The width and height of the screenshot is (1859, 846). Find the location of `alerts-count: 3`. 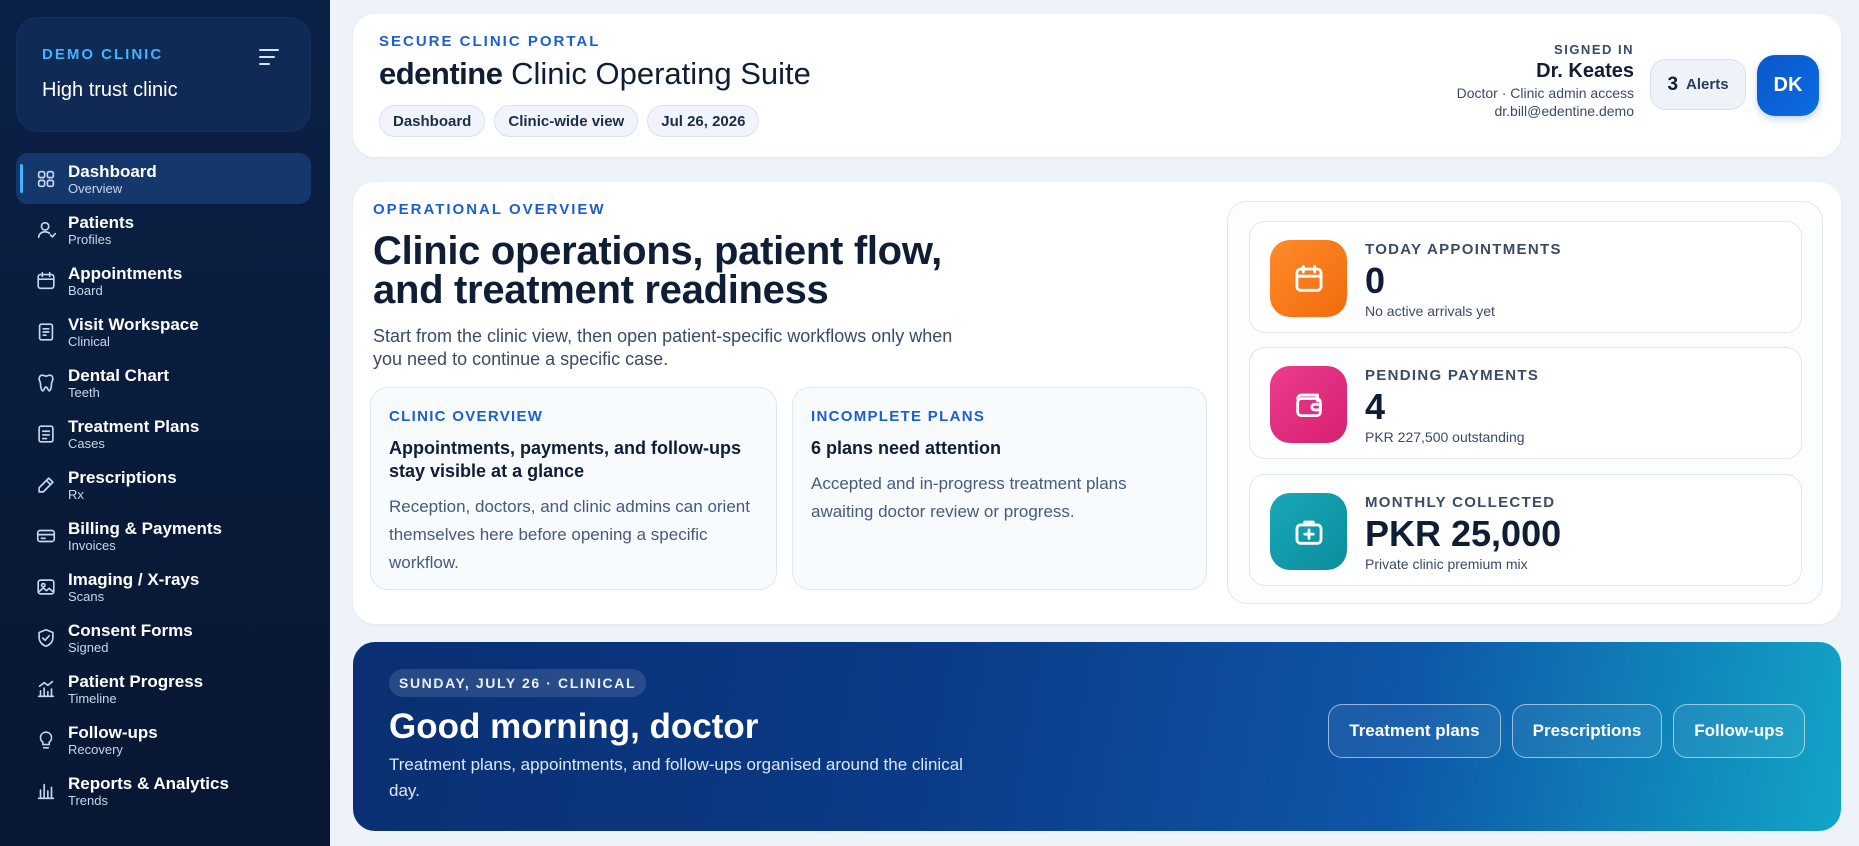

alerts-count: 3 is located at coordinates (1673, 84).